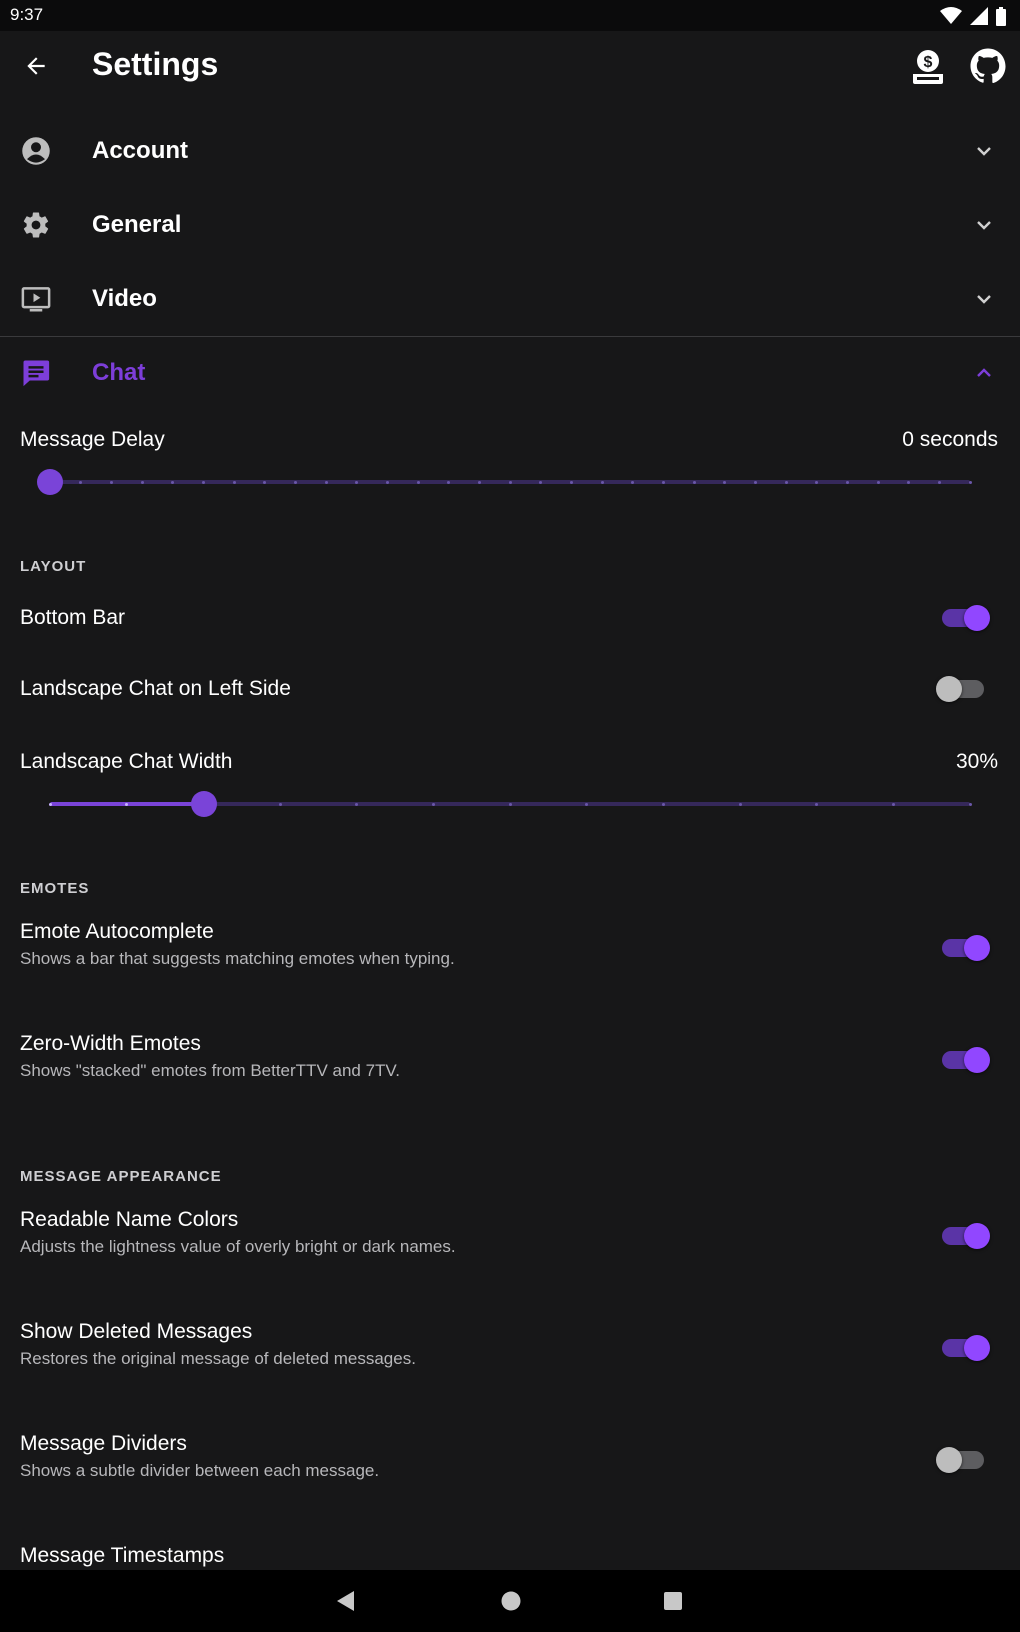 Image resolution: width=1020 pixels, height=1632 pixels. Describe the element at coordinates (510, 225) in the screenshot. I see `category-general: General` at that location.